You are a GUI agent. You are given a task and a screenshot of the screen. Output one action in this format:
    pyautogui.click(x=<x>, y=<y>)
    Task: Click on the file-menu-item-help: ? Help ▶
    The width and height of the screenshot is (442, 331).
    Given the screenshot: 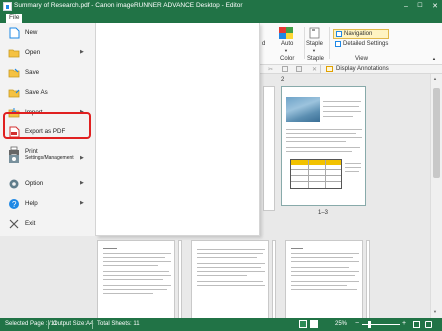 What is the action you would take?
    pyautogui.click(x=48, y=204)
    